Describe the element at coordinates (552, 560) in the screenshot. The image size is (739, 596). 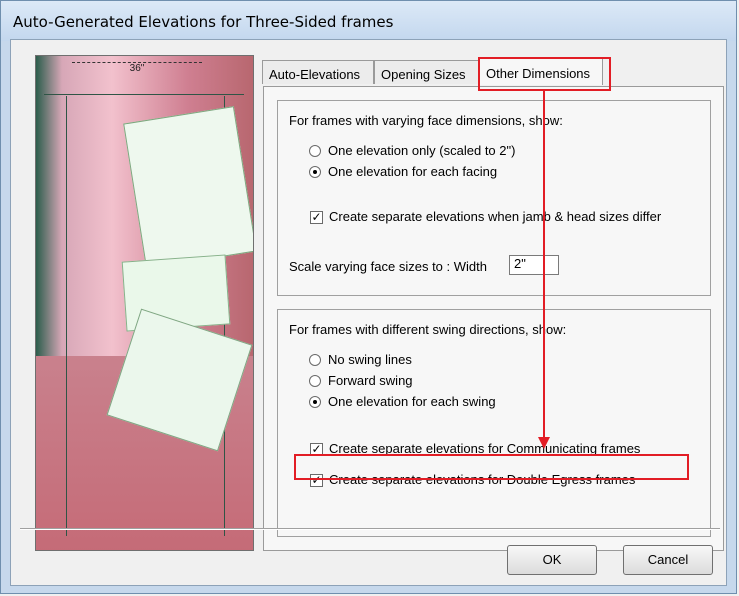
I see `ok-button: OK` at that location.